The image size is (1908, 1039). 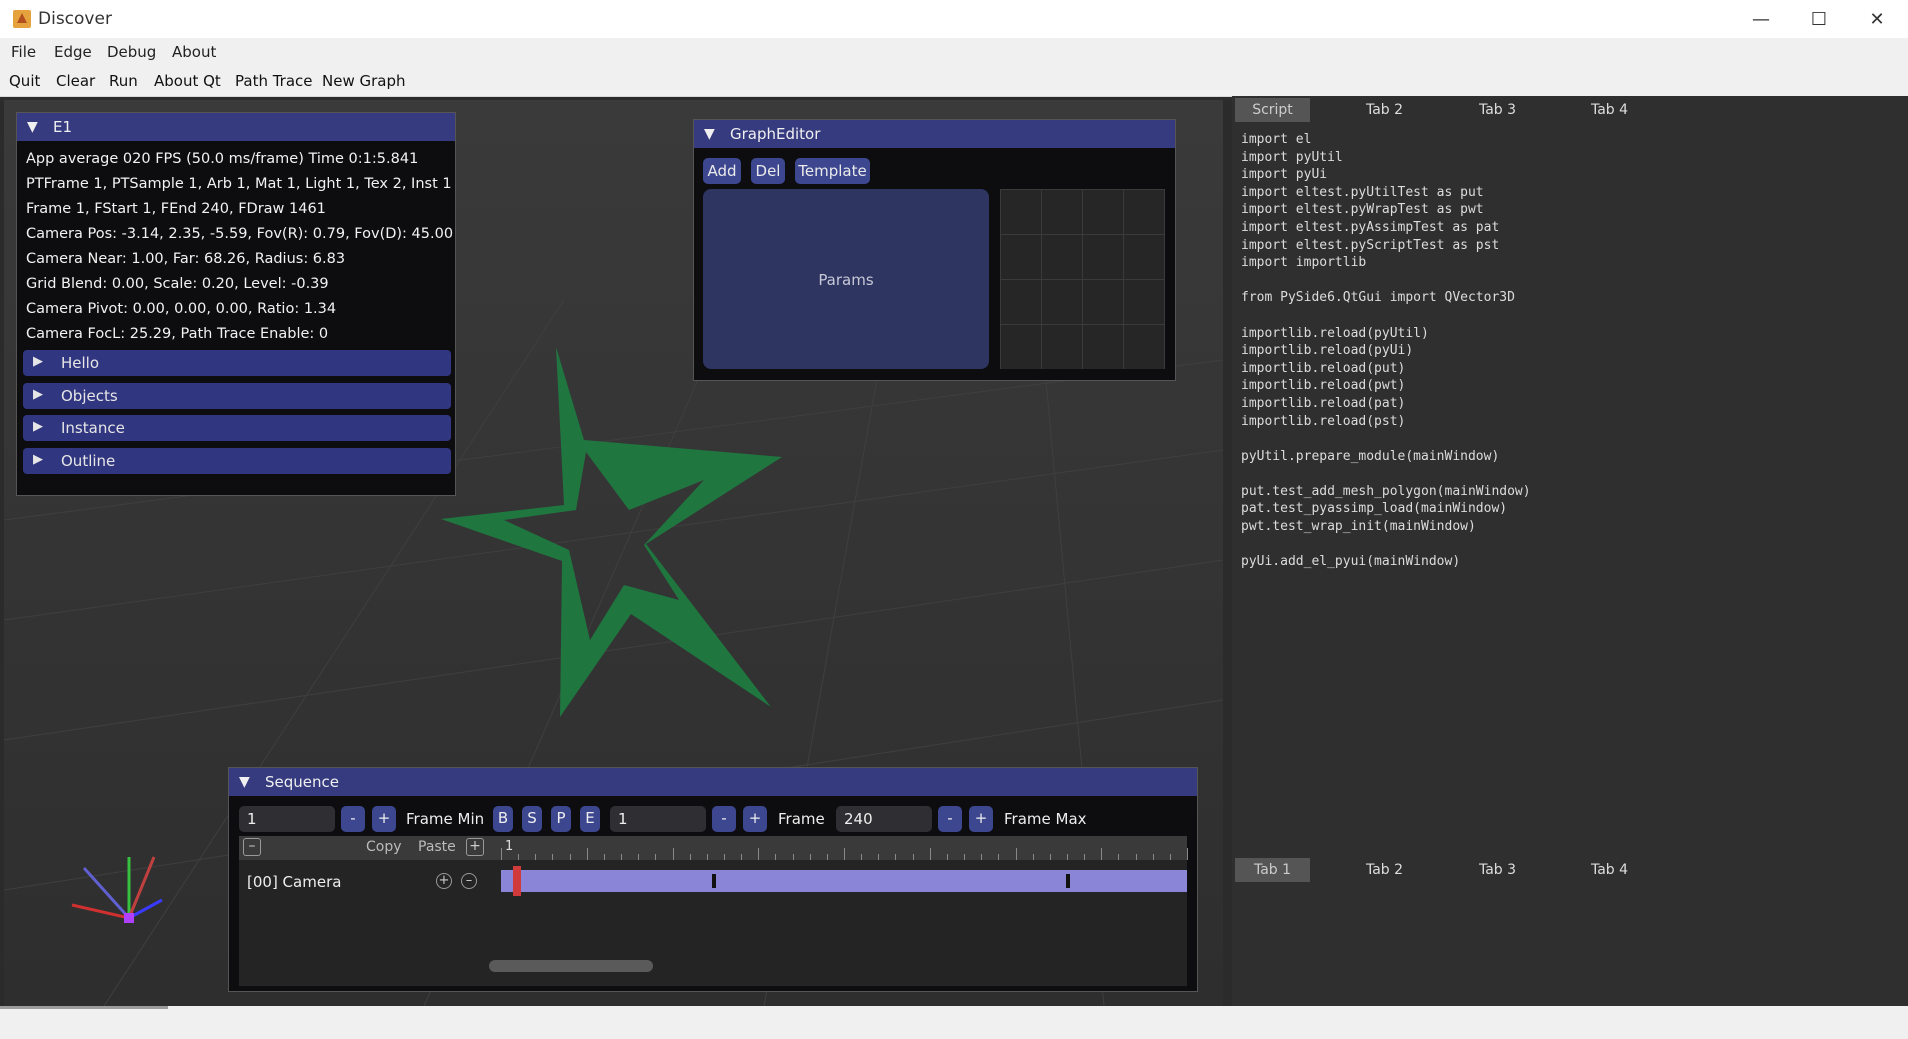 What do you see at coordinates (590, 819) in the screenshot?
I see `flag-e: E` at bounding box center [590, 819].